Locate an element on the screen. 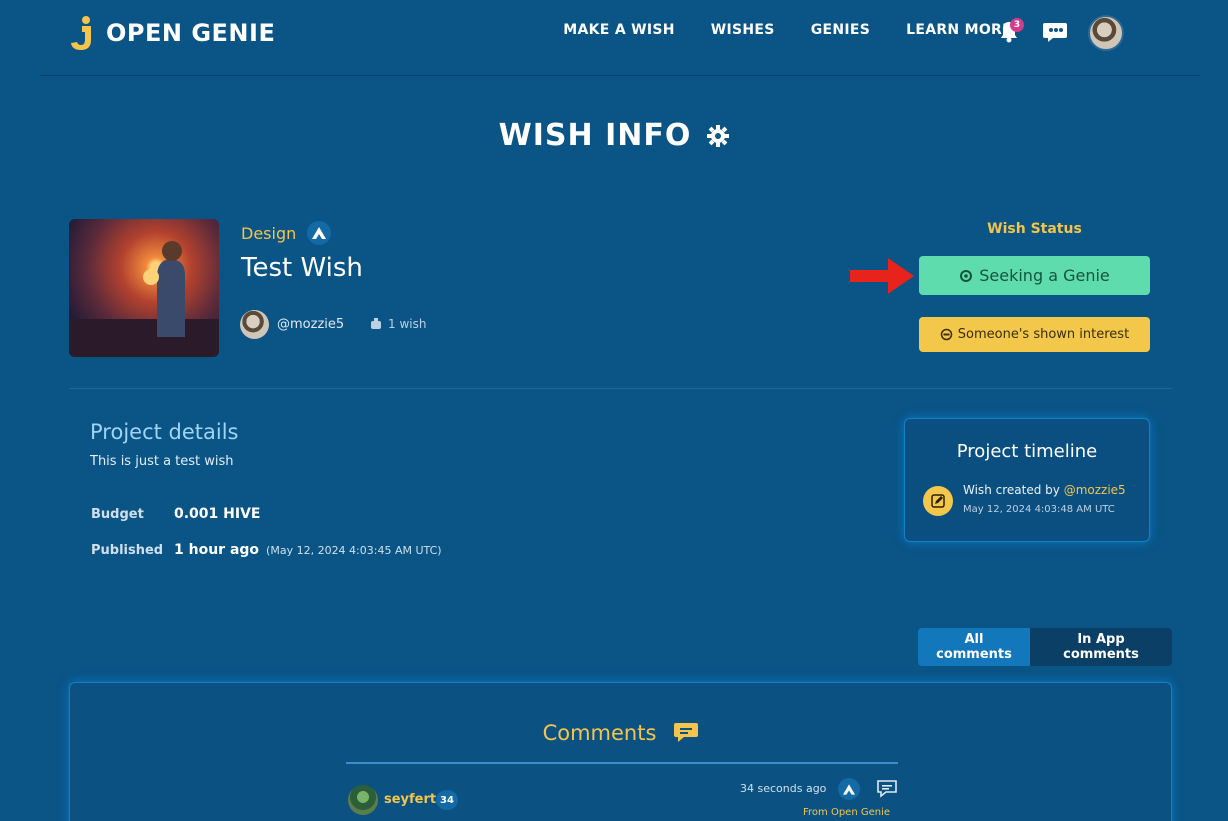 The width and height of the screenshot is (1228, 821). brand-logo: OPEN GENIE is located at coordinates (171, 33).